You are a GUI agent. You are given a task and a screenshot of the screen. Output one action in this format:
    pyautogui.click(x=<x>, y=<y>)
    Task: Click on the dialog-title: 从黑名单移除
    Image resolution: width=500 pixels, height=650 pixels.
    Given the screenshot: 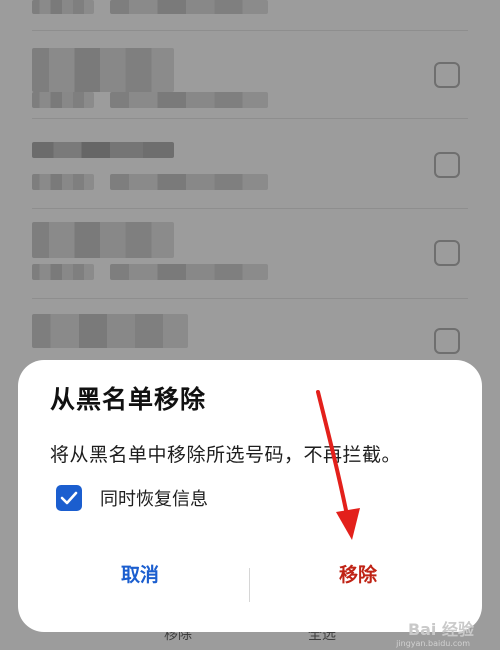 What is the action you would take?
    pyautogui.click(x=128, y=399)
    